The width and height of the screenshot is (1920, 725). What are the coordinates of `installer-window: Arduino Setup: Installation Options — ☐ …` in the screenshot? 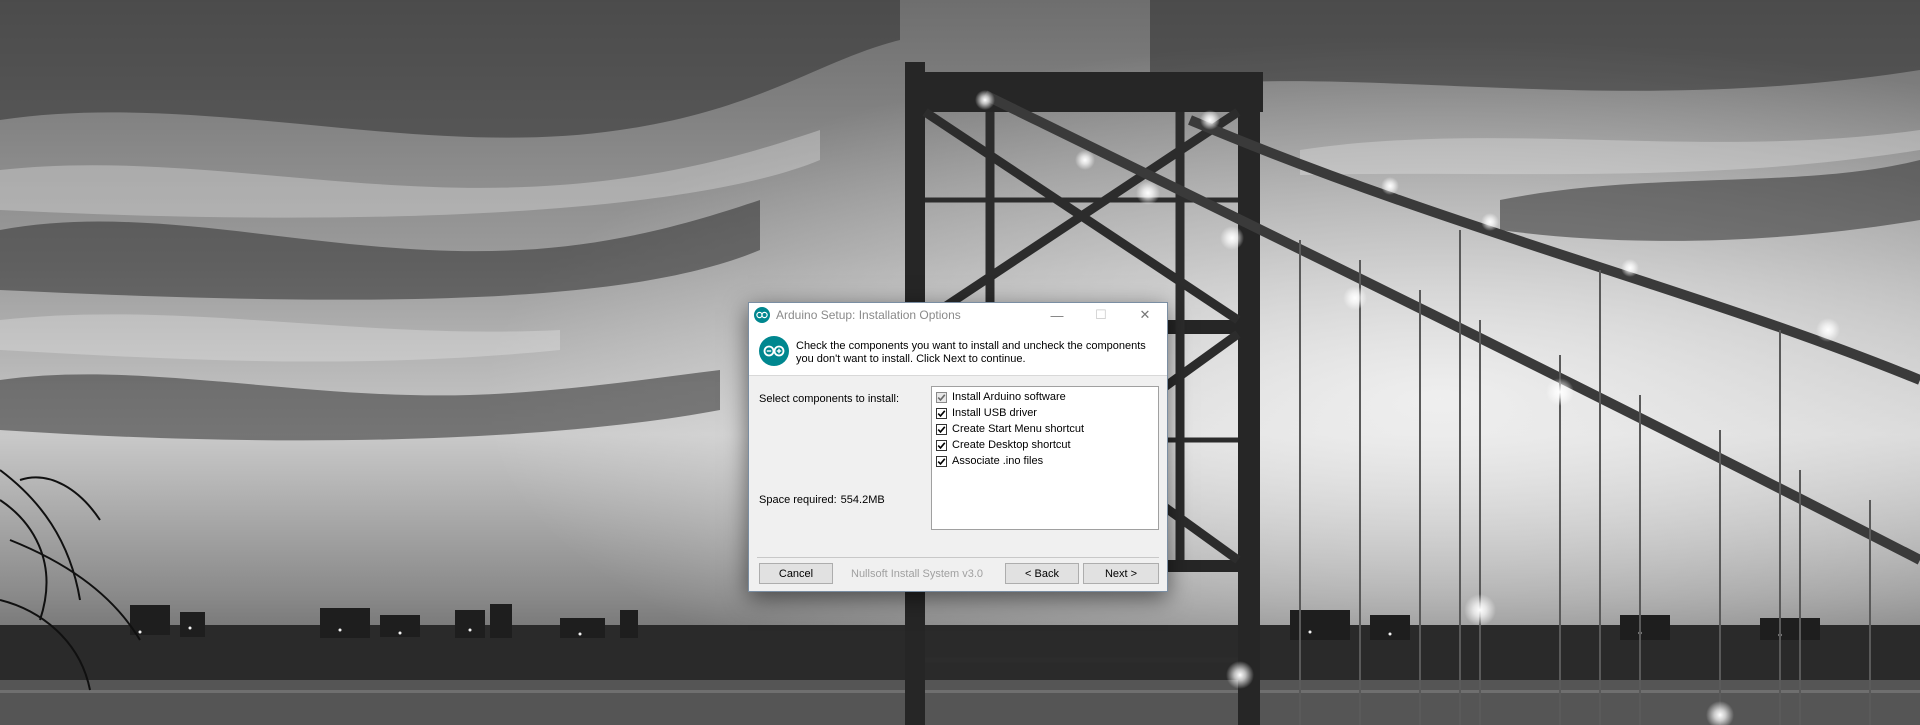 It's located at (958, 447).